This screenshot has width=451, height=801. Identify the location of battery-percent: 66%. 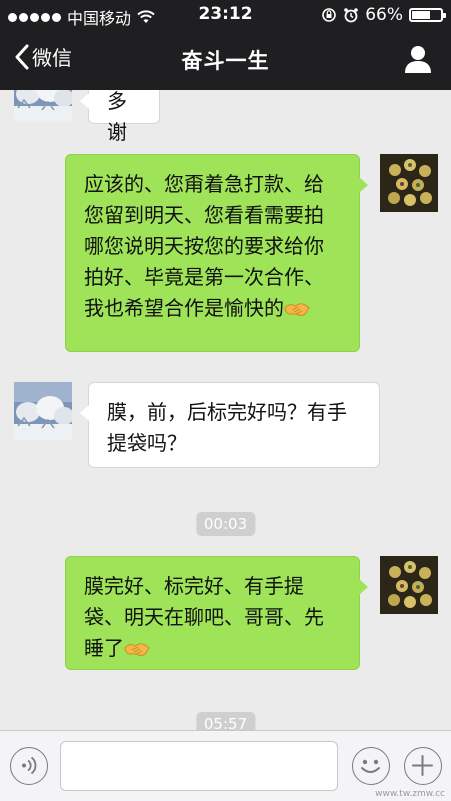
(384, 15).